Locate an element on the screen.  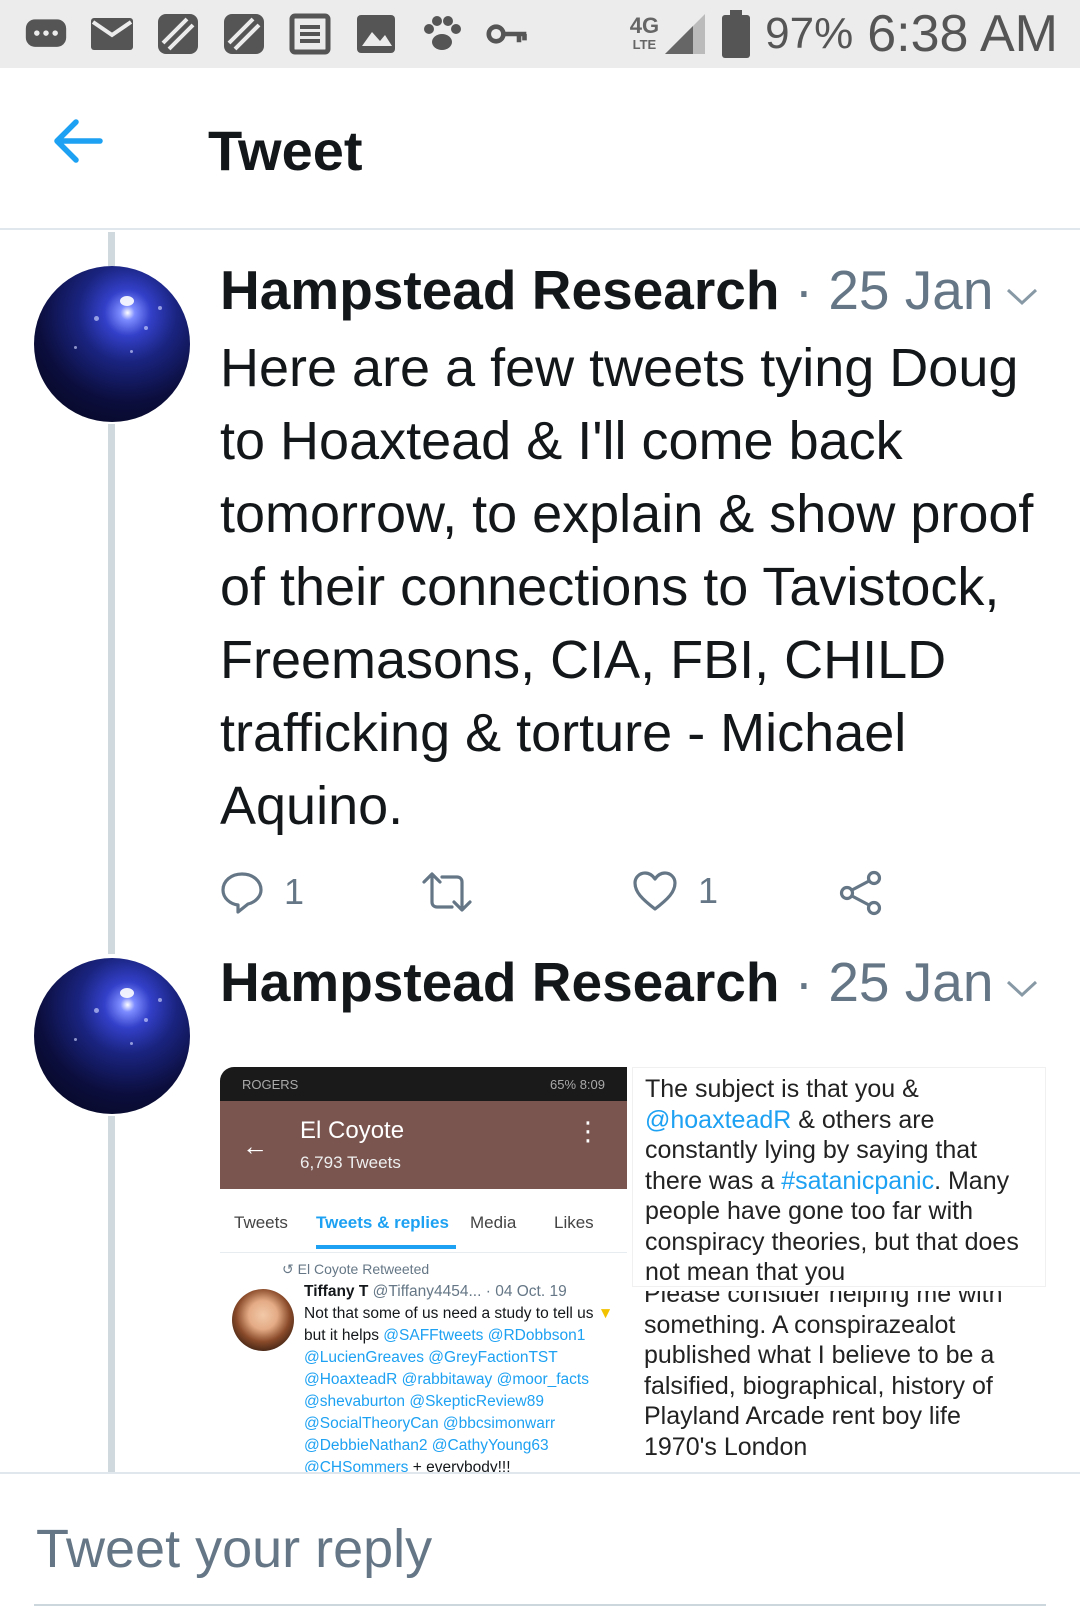
embedded-tab-media: Media is located at coordinates (493, 1222).